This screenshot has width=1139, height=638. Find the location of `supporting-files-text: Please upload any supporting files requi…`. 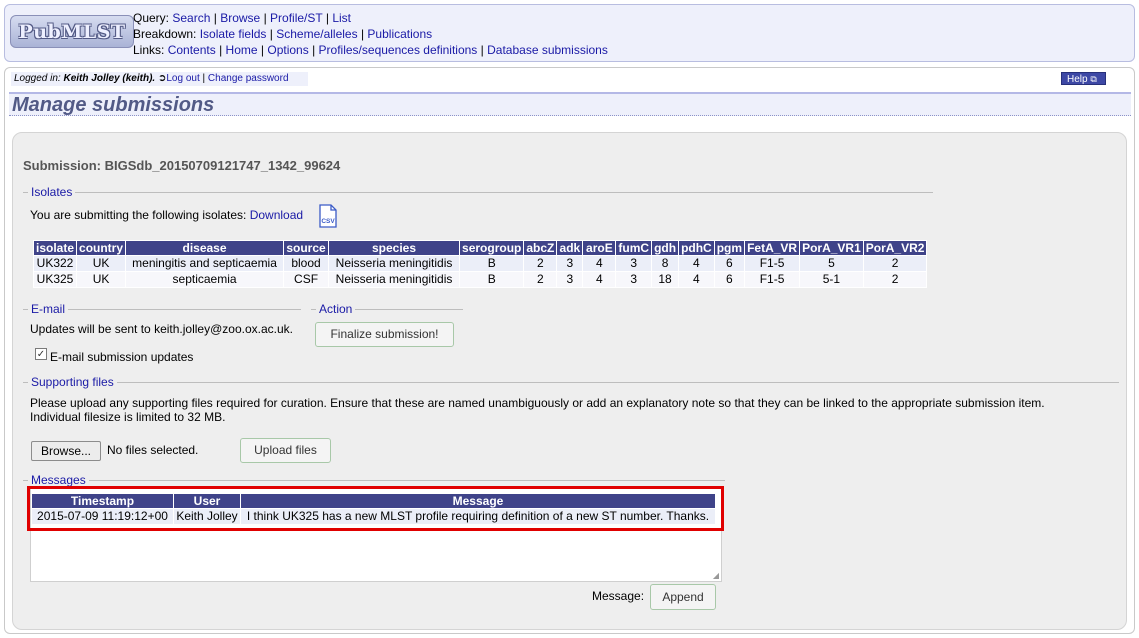

supporting-files-text: Please upload any supporting files requi… is located at coordinates (537, 410).